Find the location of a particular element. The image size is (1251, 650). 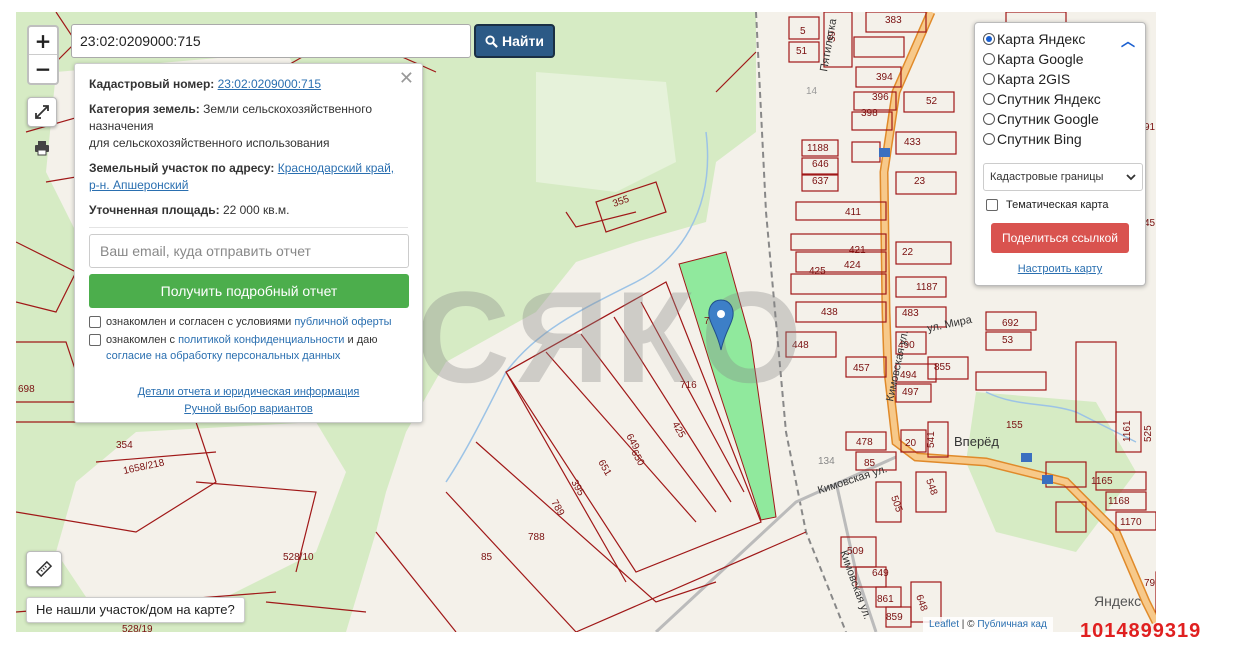

measure-button is located at coordinates (44, 569).